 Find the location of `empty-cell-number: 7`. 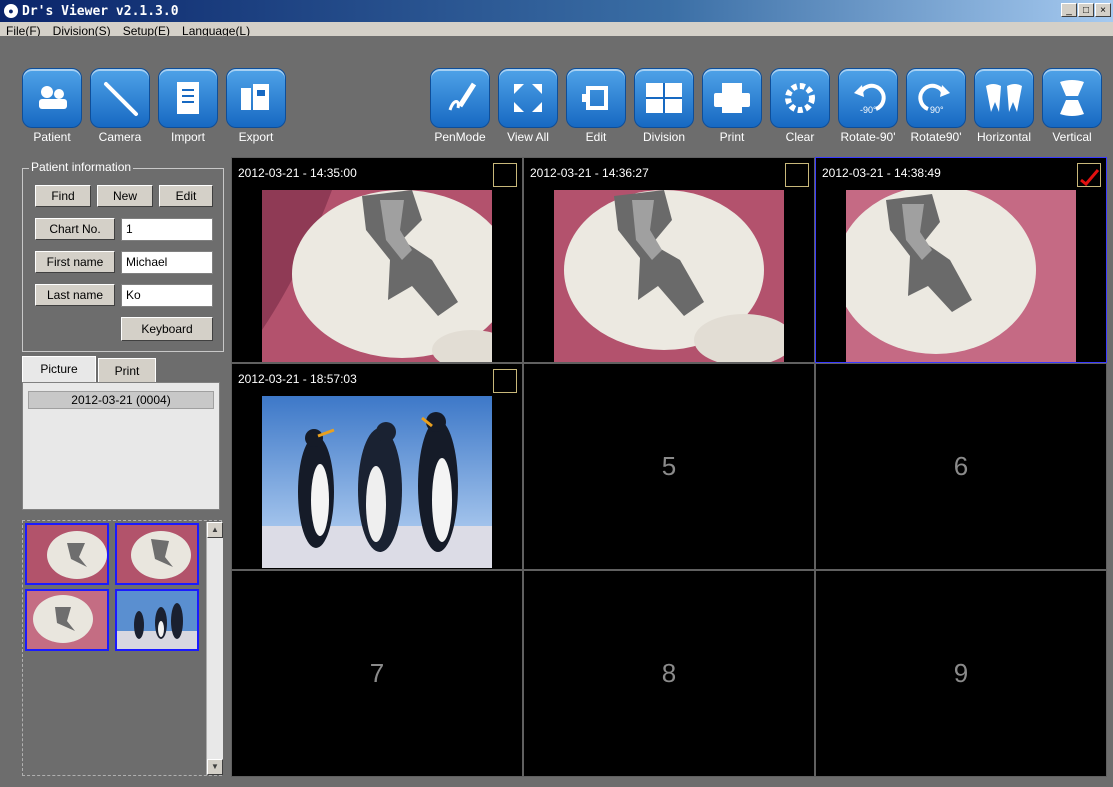

empty-cell-number: 7 is located at coordinates (377, 673).